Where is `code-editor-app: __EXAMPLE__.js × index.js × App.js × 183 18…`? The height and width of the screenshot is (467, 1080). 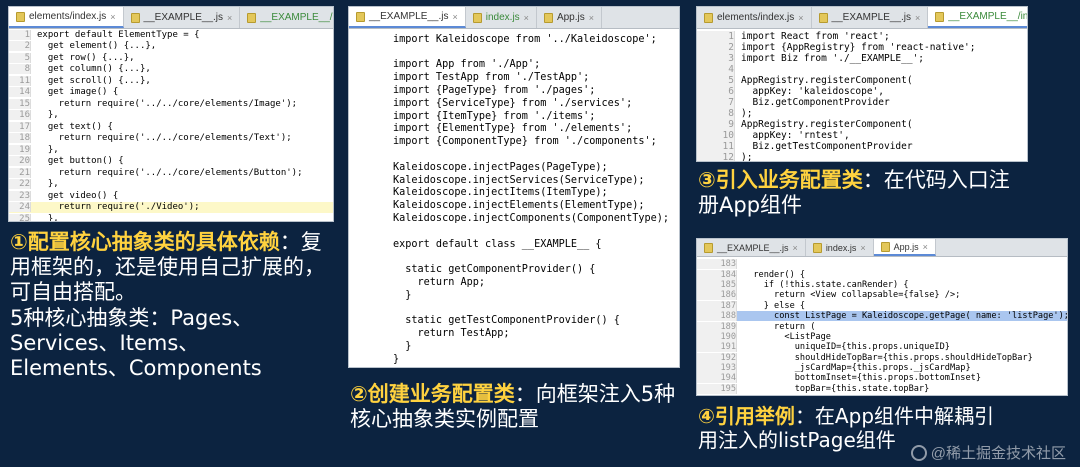
code-editor-app: __EXAMPLE__.js × index.js × App.js × 183 18… is located at coordinates (882, 317).